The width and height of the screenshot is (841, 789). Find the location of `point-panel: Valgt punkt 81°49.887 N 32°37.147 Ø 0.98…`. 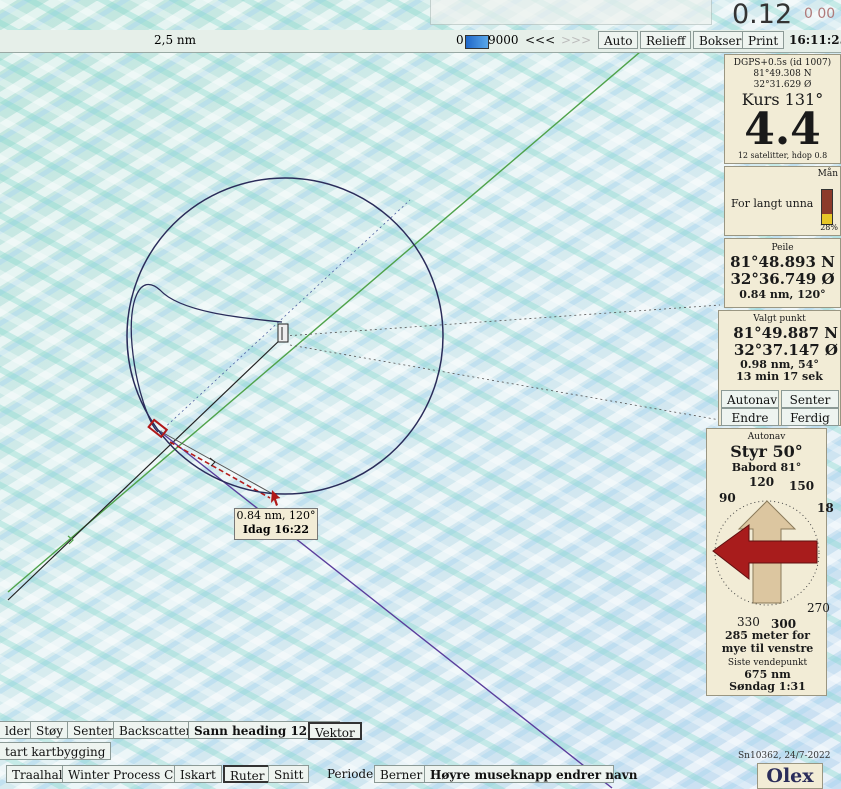

point-panel: Valgt punkt 81°49.887 N 32°37.147 Ø 0.98… is located at coordinates (779, 368).